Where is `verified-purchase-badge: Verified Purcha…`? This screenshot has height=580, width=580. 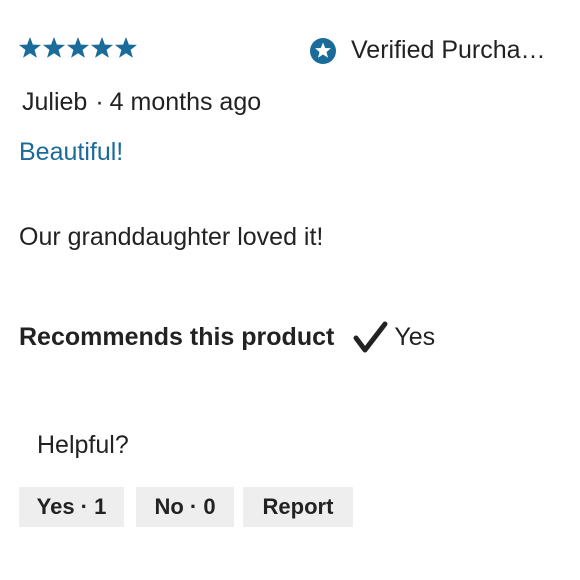
verified-purchase-badge: Verified Purcha… is located at coordinates (427, 50).